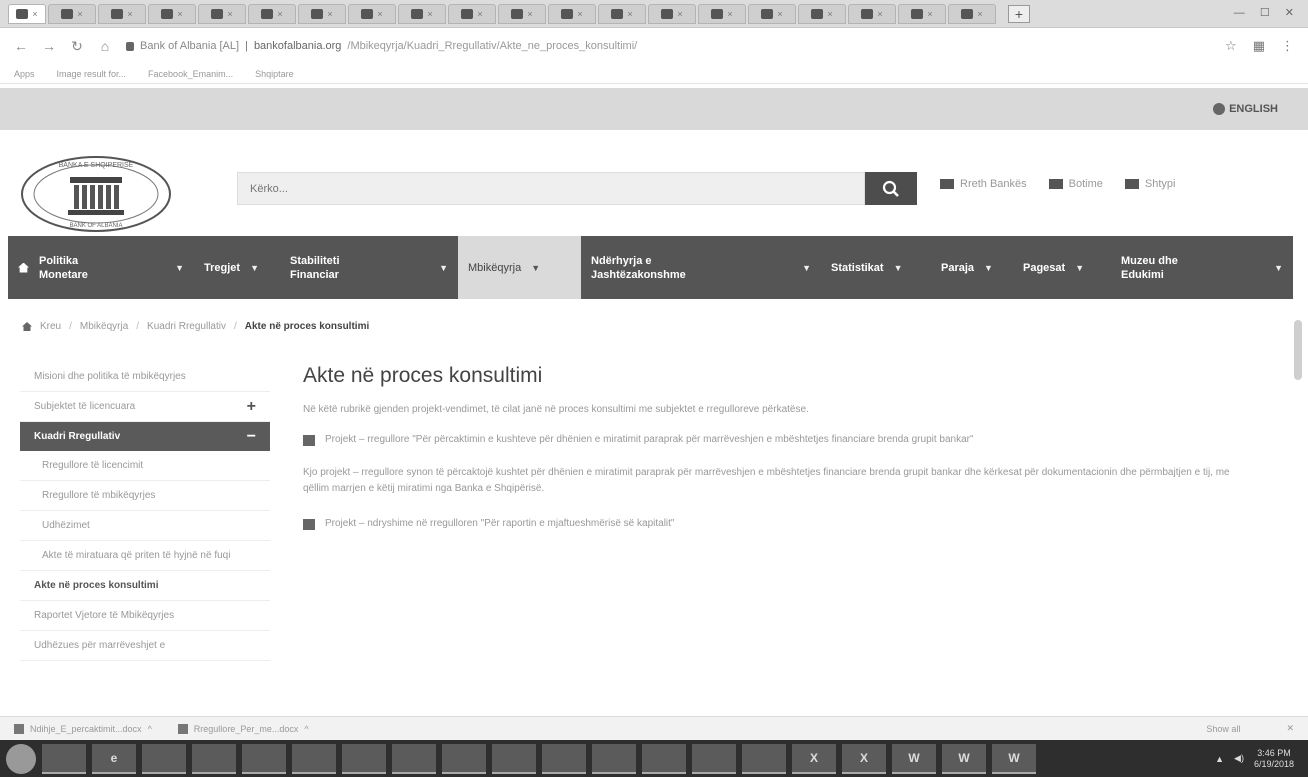 Image resolution: width=1308 pixels, height=777 pixels. Describe the element at coordinates (237, 267) in the screenshot. I see `nav-item-markets: Tregjet ▼` at that location.